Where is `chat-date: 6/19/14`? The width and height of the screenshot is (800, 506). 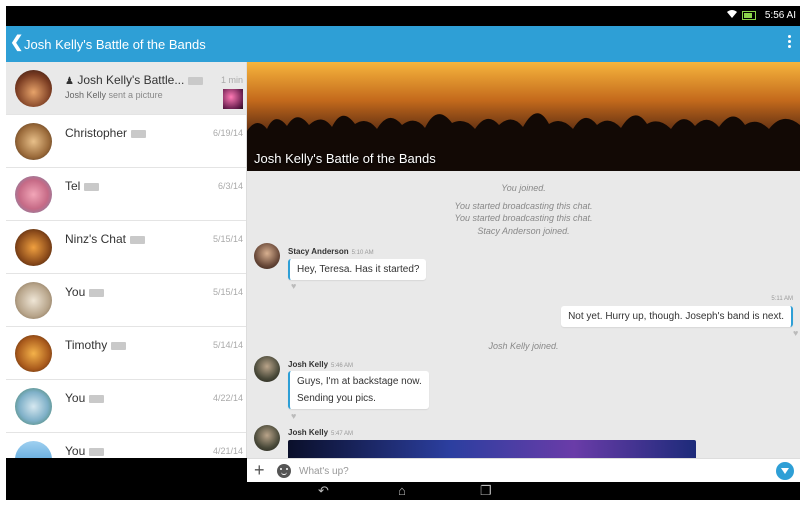 chat-date: 6/19/14 is located at coordinates (227, 133).